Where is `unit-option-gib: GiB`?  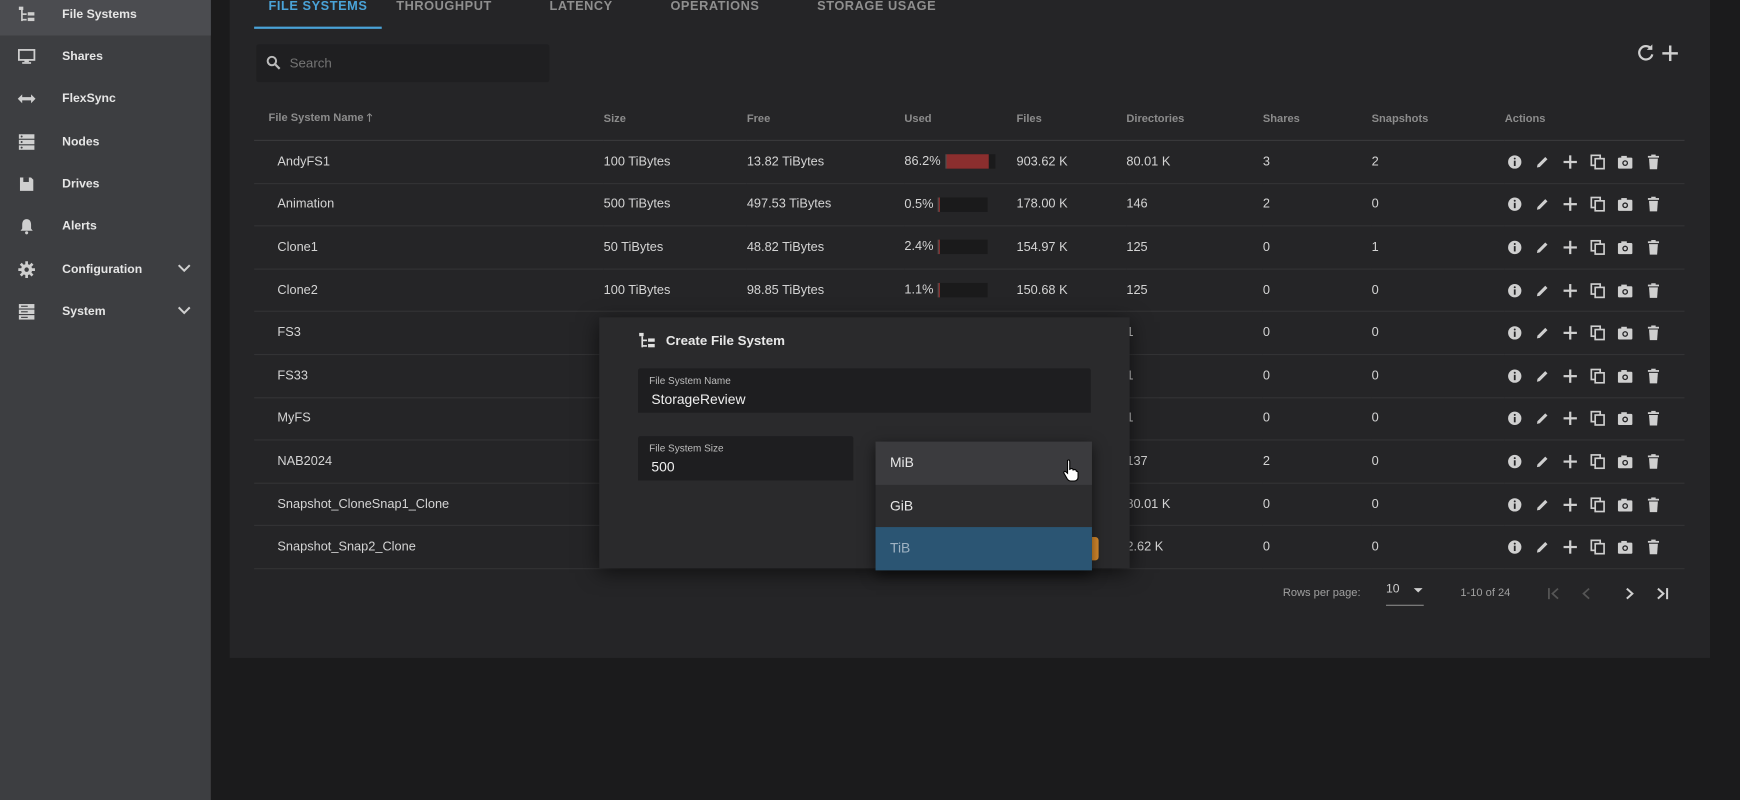 unit-option-gib: GiB is located at coordinates (984, 505).